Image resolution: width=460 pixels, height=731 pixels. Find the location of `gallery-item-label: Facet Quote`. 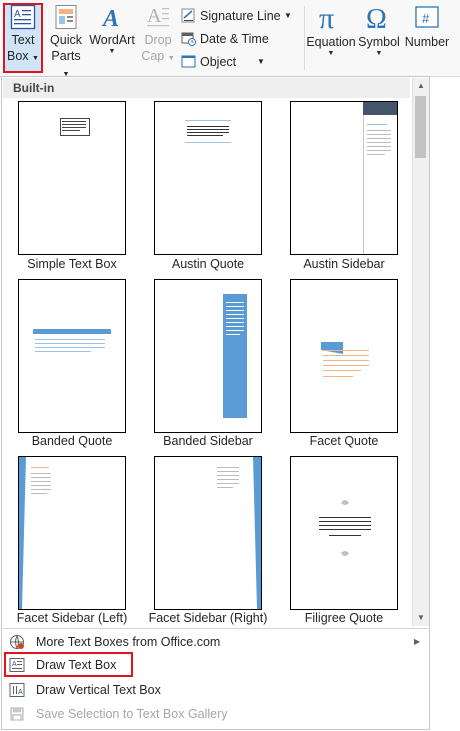

gallery-item-label: Facet Quote is located at coordinates (344, 441).